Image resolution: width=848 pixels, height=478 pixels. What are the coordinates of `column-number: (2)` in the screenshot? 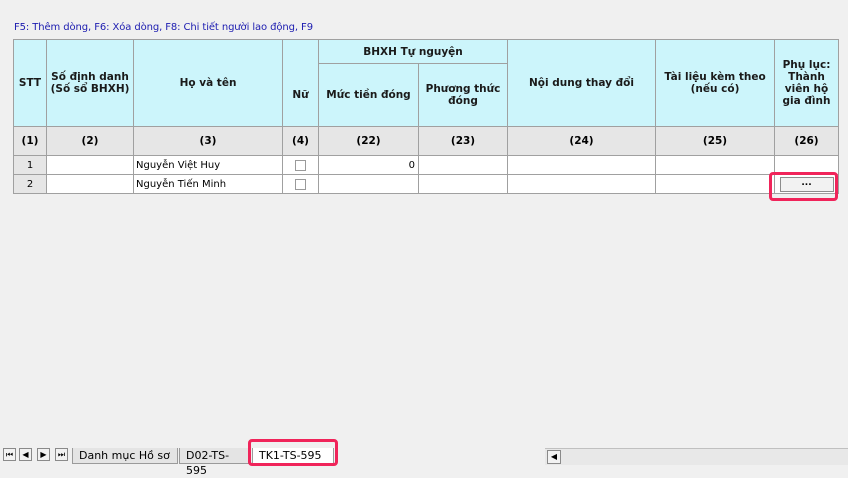 It's located at (90, 141).